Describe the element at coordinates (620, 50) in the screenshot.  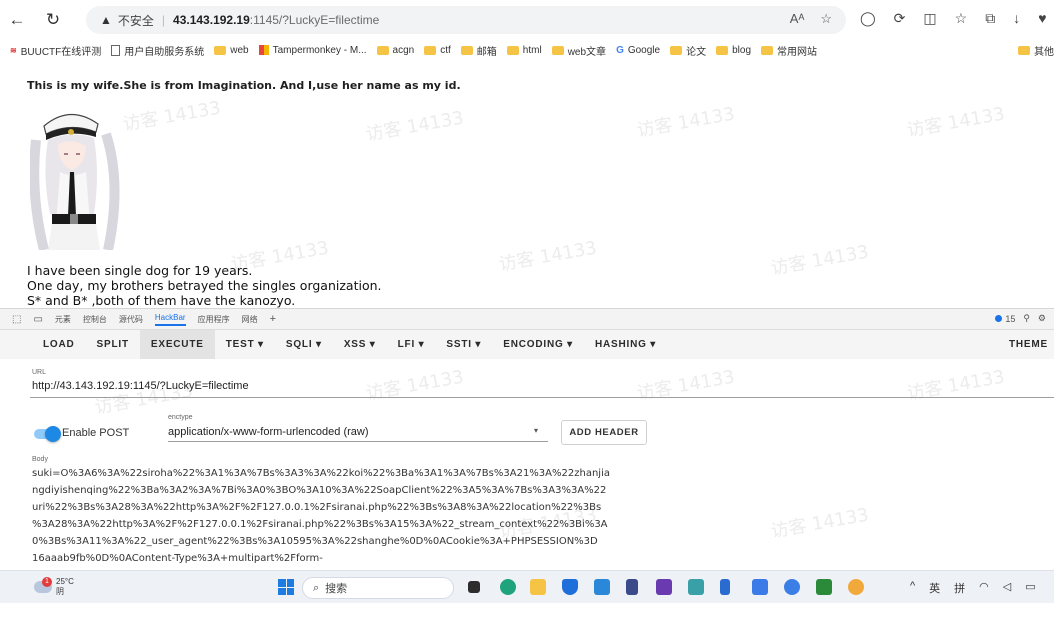
I see `google-icon: G` at that location.